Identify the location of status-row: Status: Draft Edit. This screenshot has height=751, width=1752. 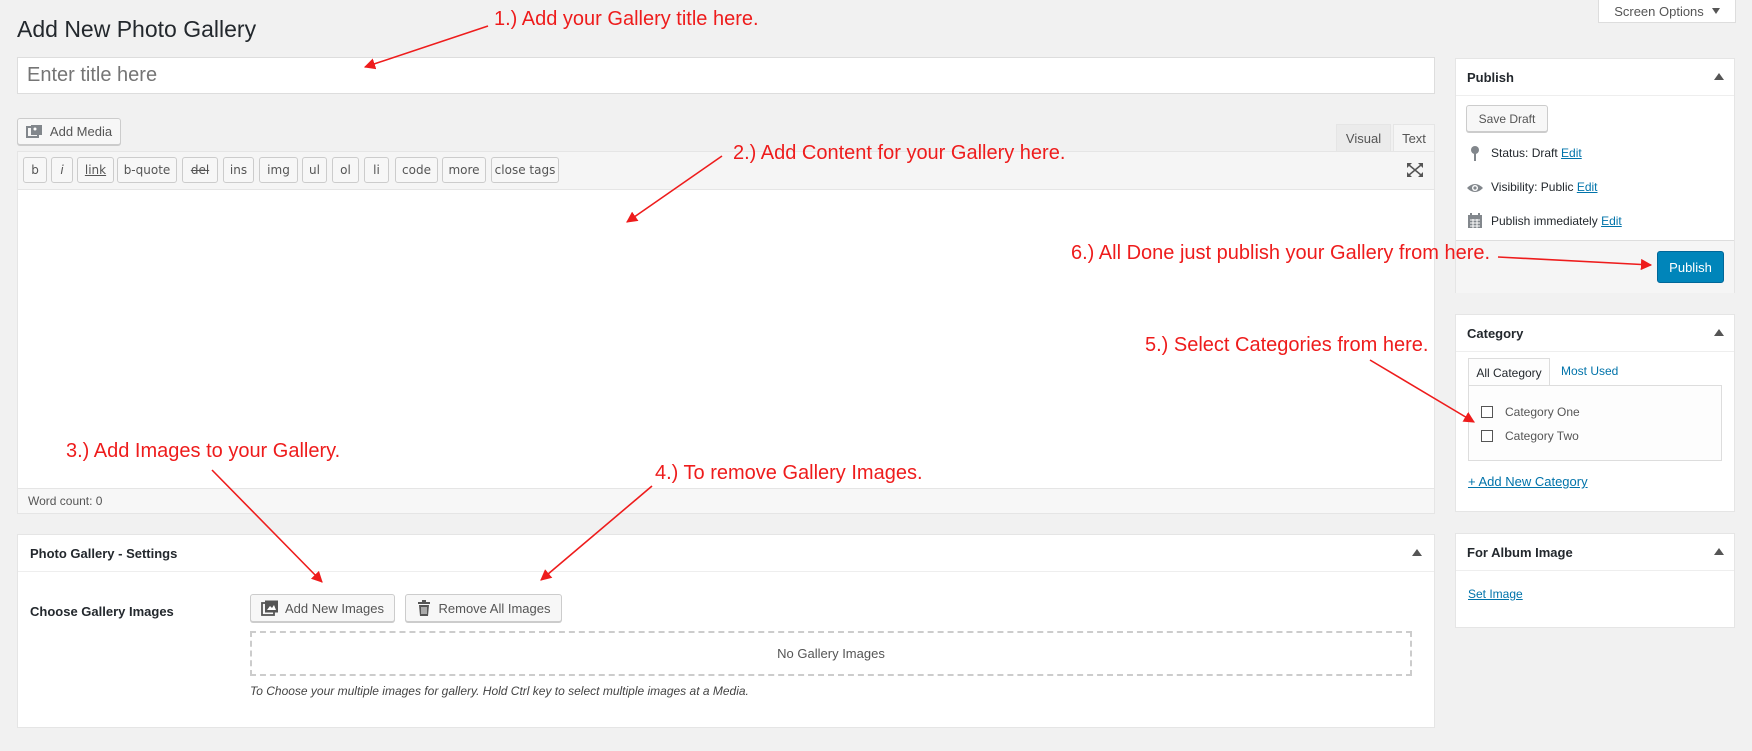
(1536, 153).